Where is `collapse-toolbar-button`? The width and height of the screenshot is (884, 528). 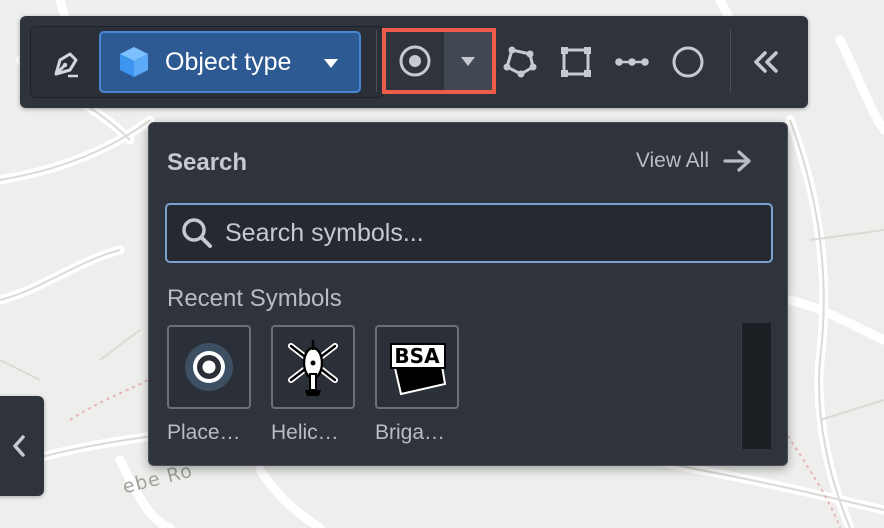
collapse-toolbar-button is located at coordinates (766, 62).